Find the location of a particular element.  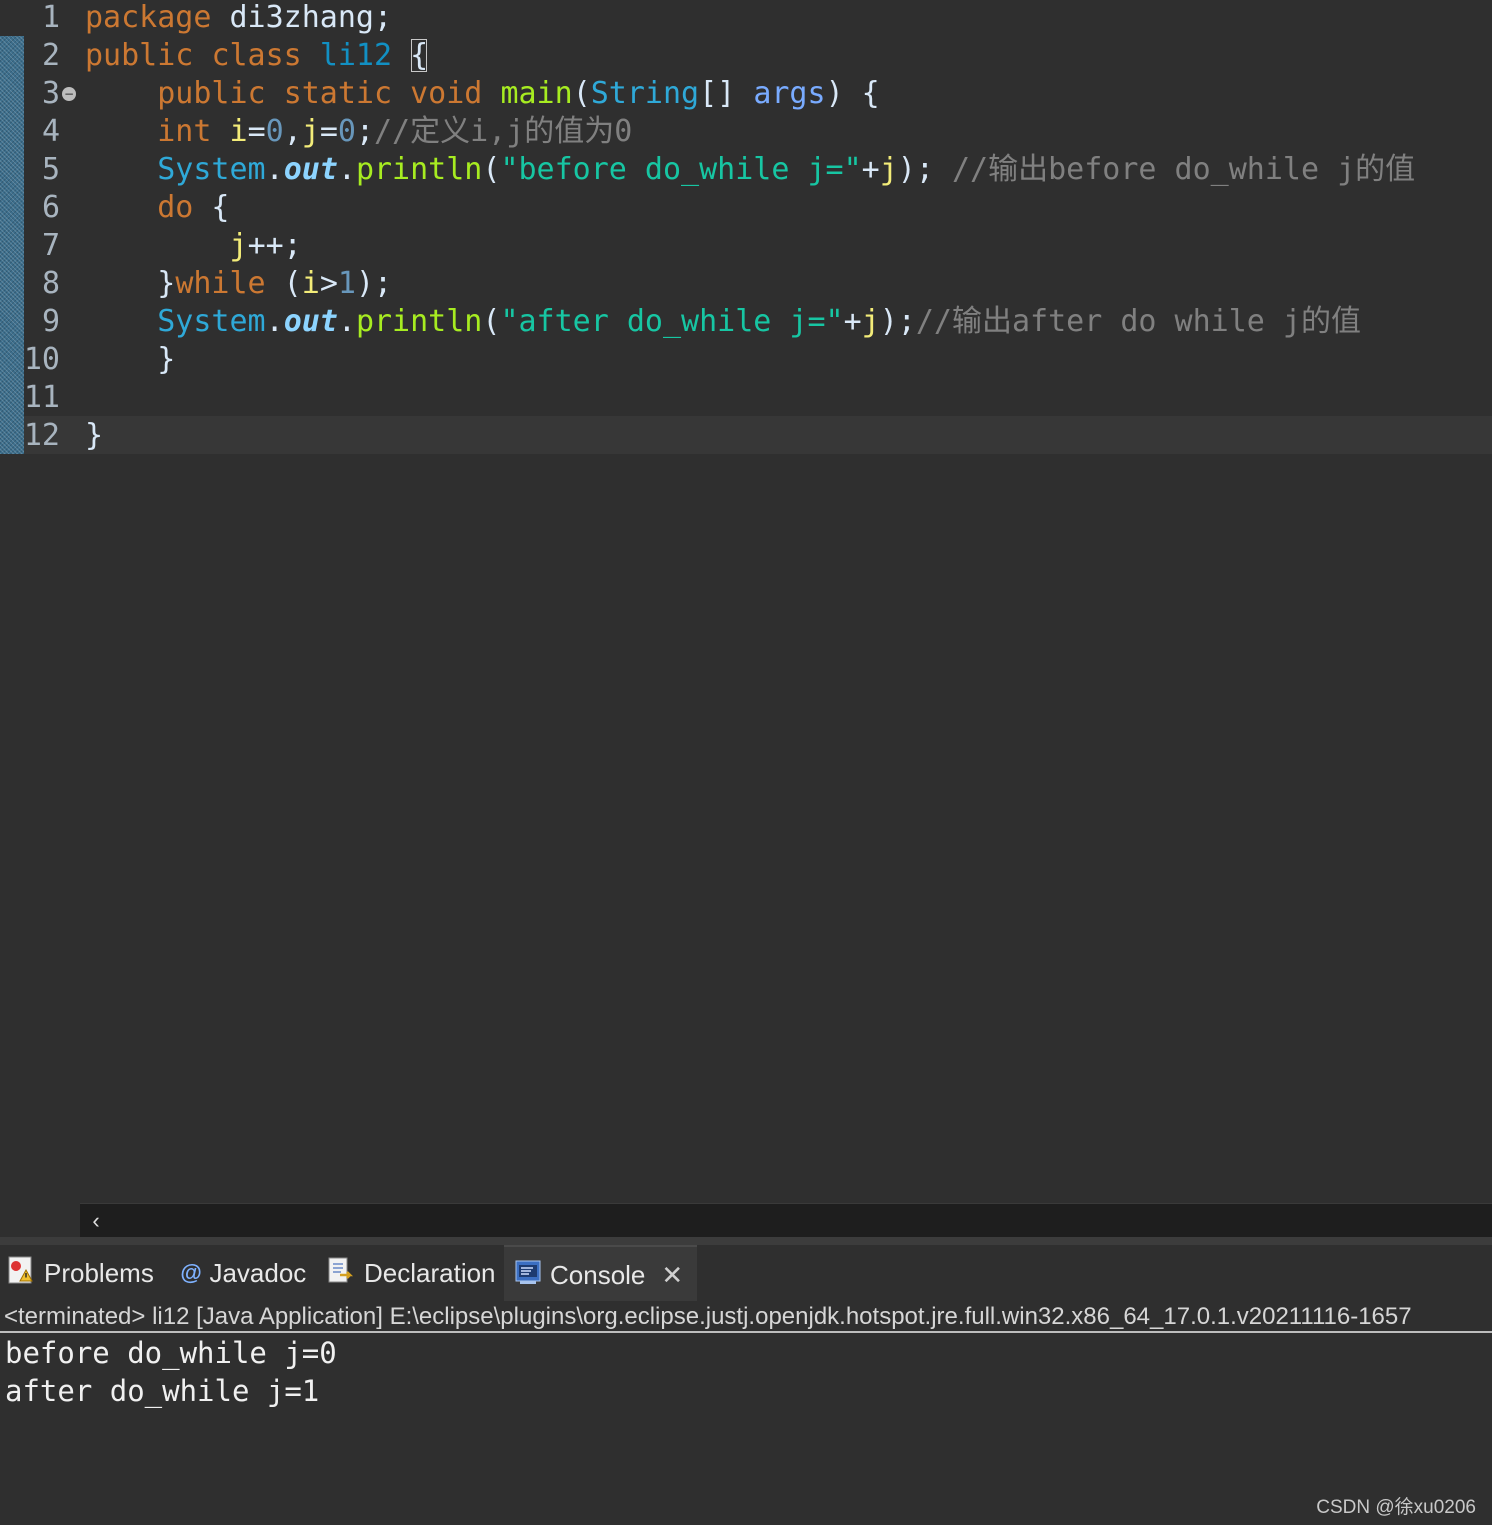

tab-javadoc: @ Javadoc is located at coordinates (243, 1273).